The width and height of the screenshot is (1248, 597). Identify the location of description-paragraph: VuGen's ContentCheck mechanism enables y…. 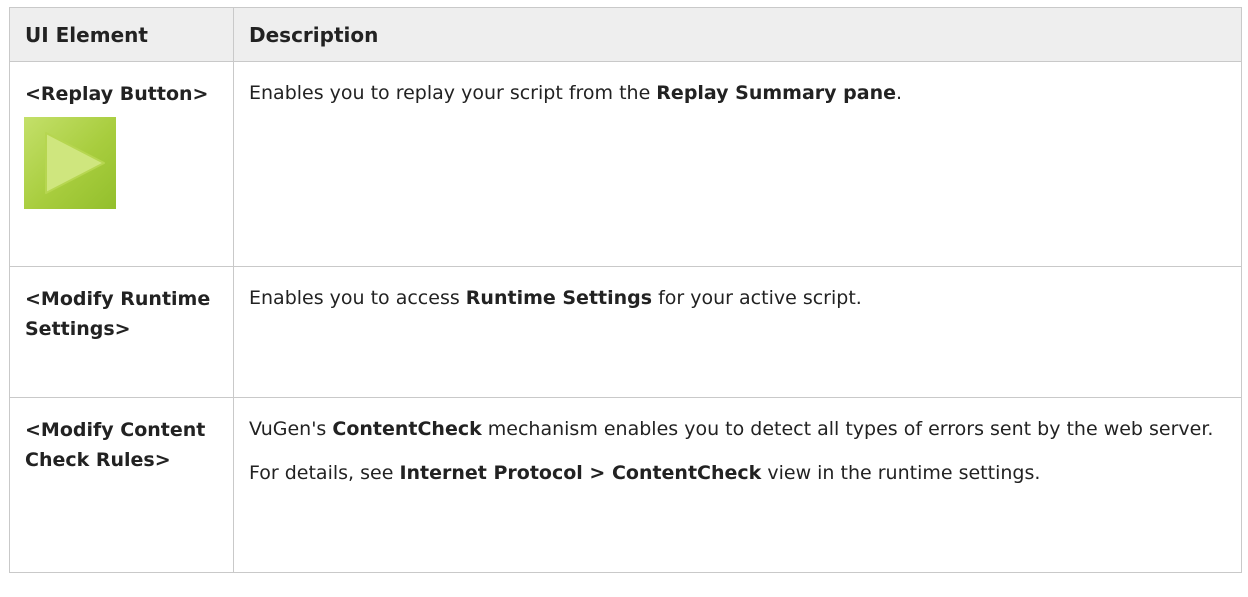
(741, 429).